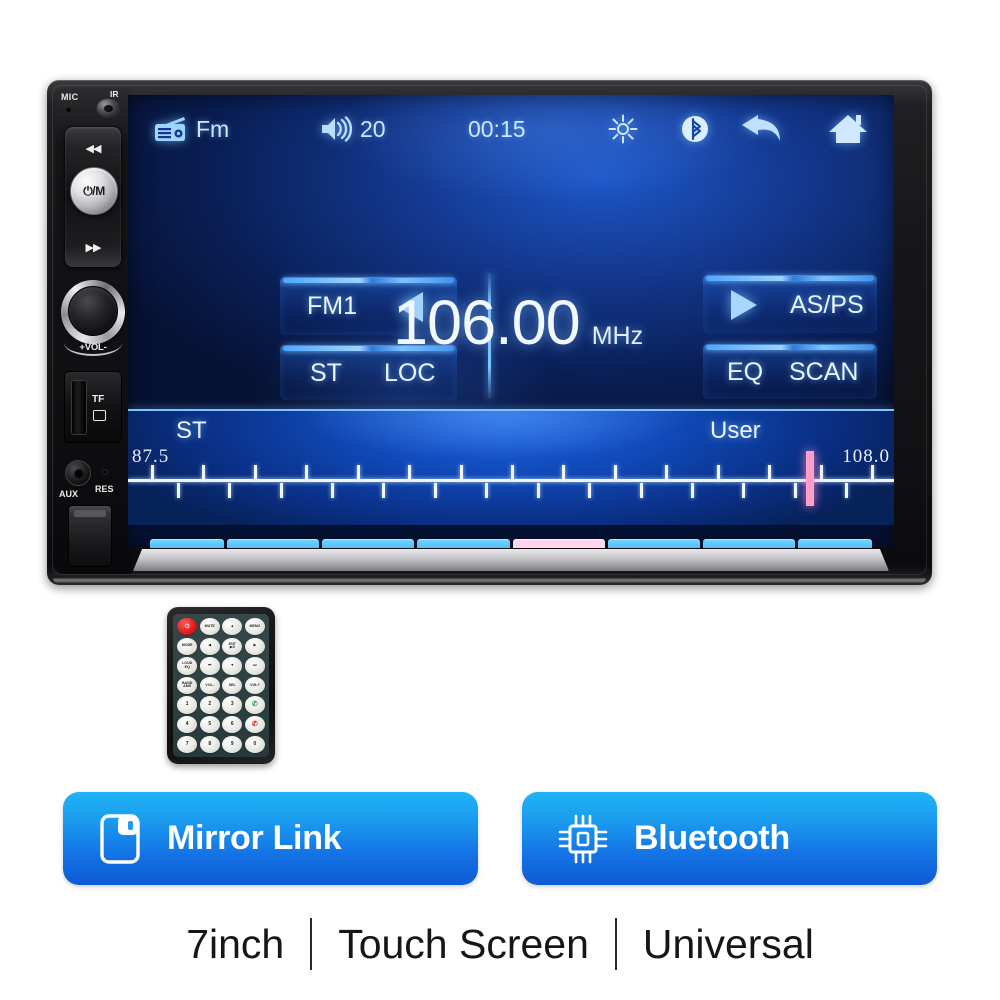 The width and height of the screenshot is (1000, 1000). Describe the element at coordinates (68, 109) in the screenshot. I see `microphone-hole` at that location.